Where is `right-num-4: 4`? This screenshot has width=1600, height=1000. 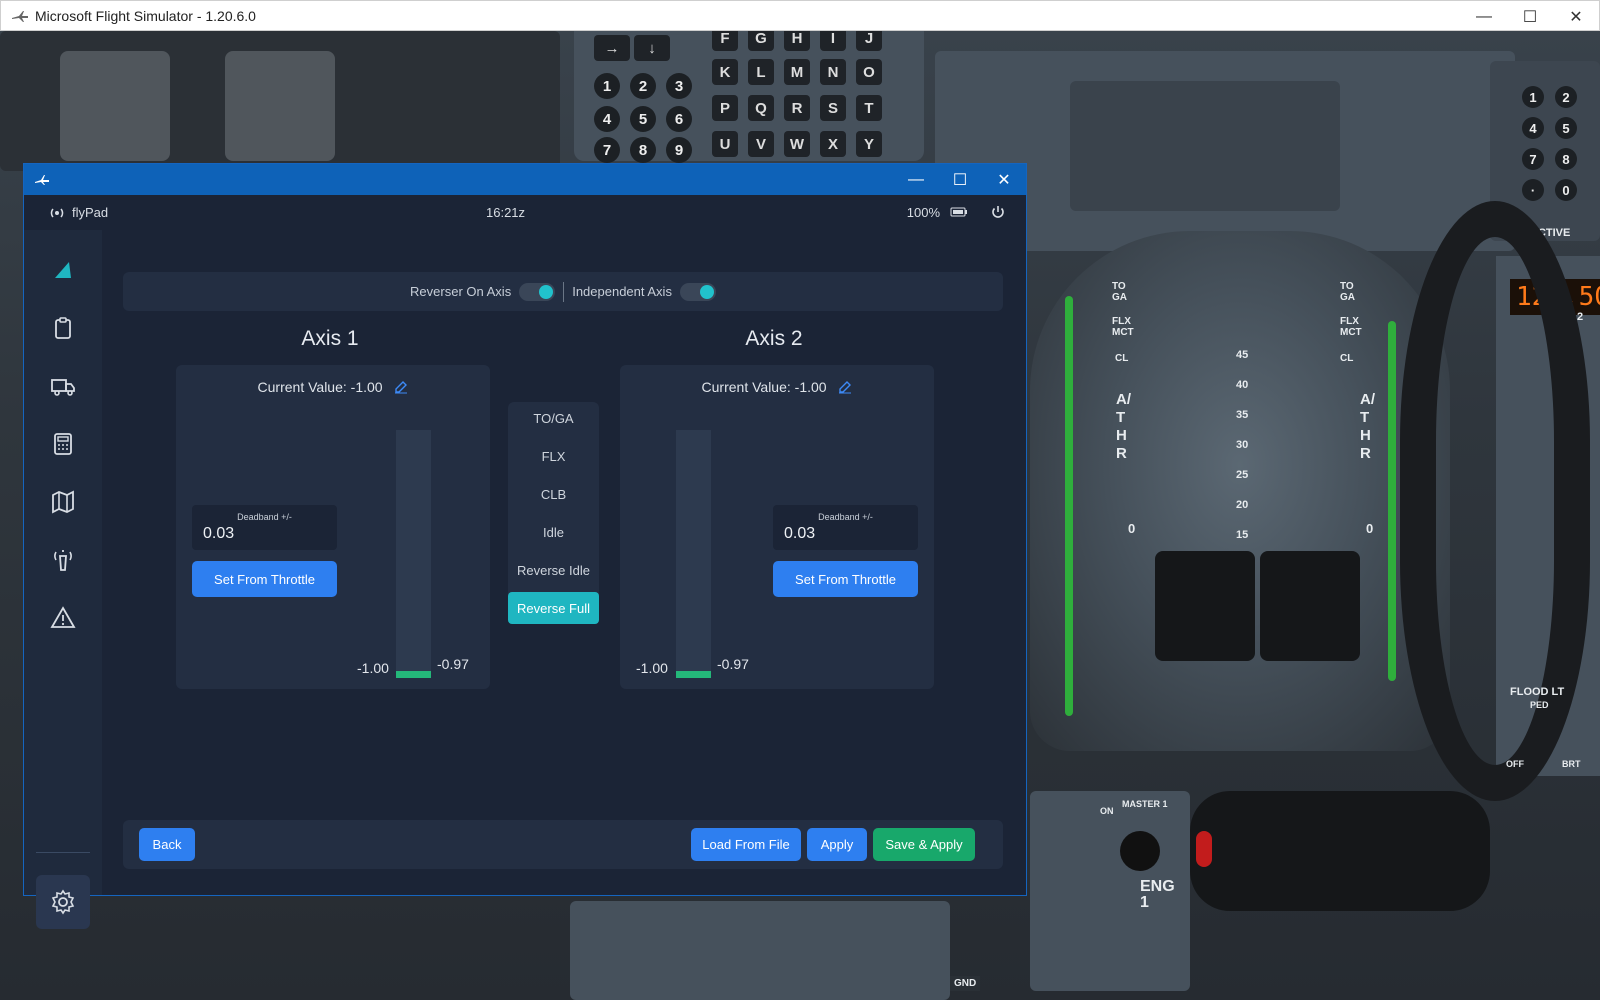 right-num-4: 4 is located at coordinates (1533, 128).